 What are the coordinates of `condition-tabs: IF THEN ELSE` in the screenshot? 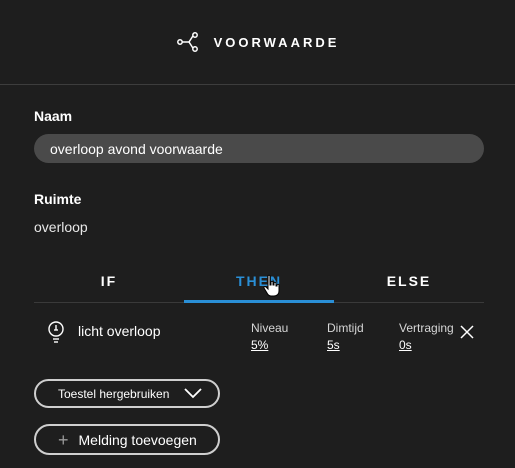 It's located at (259, 281).